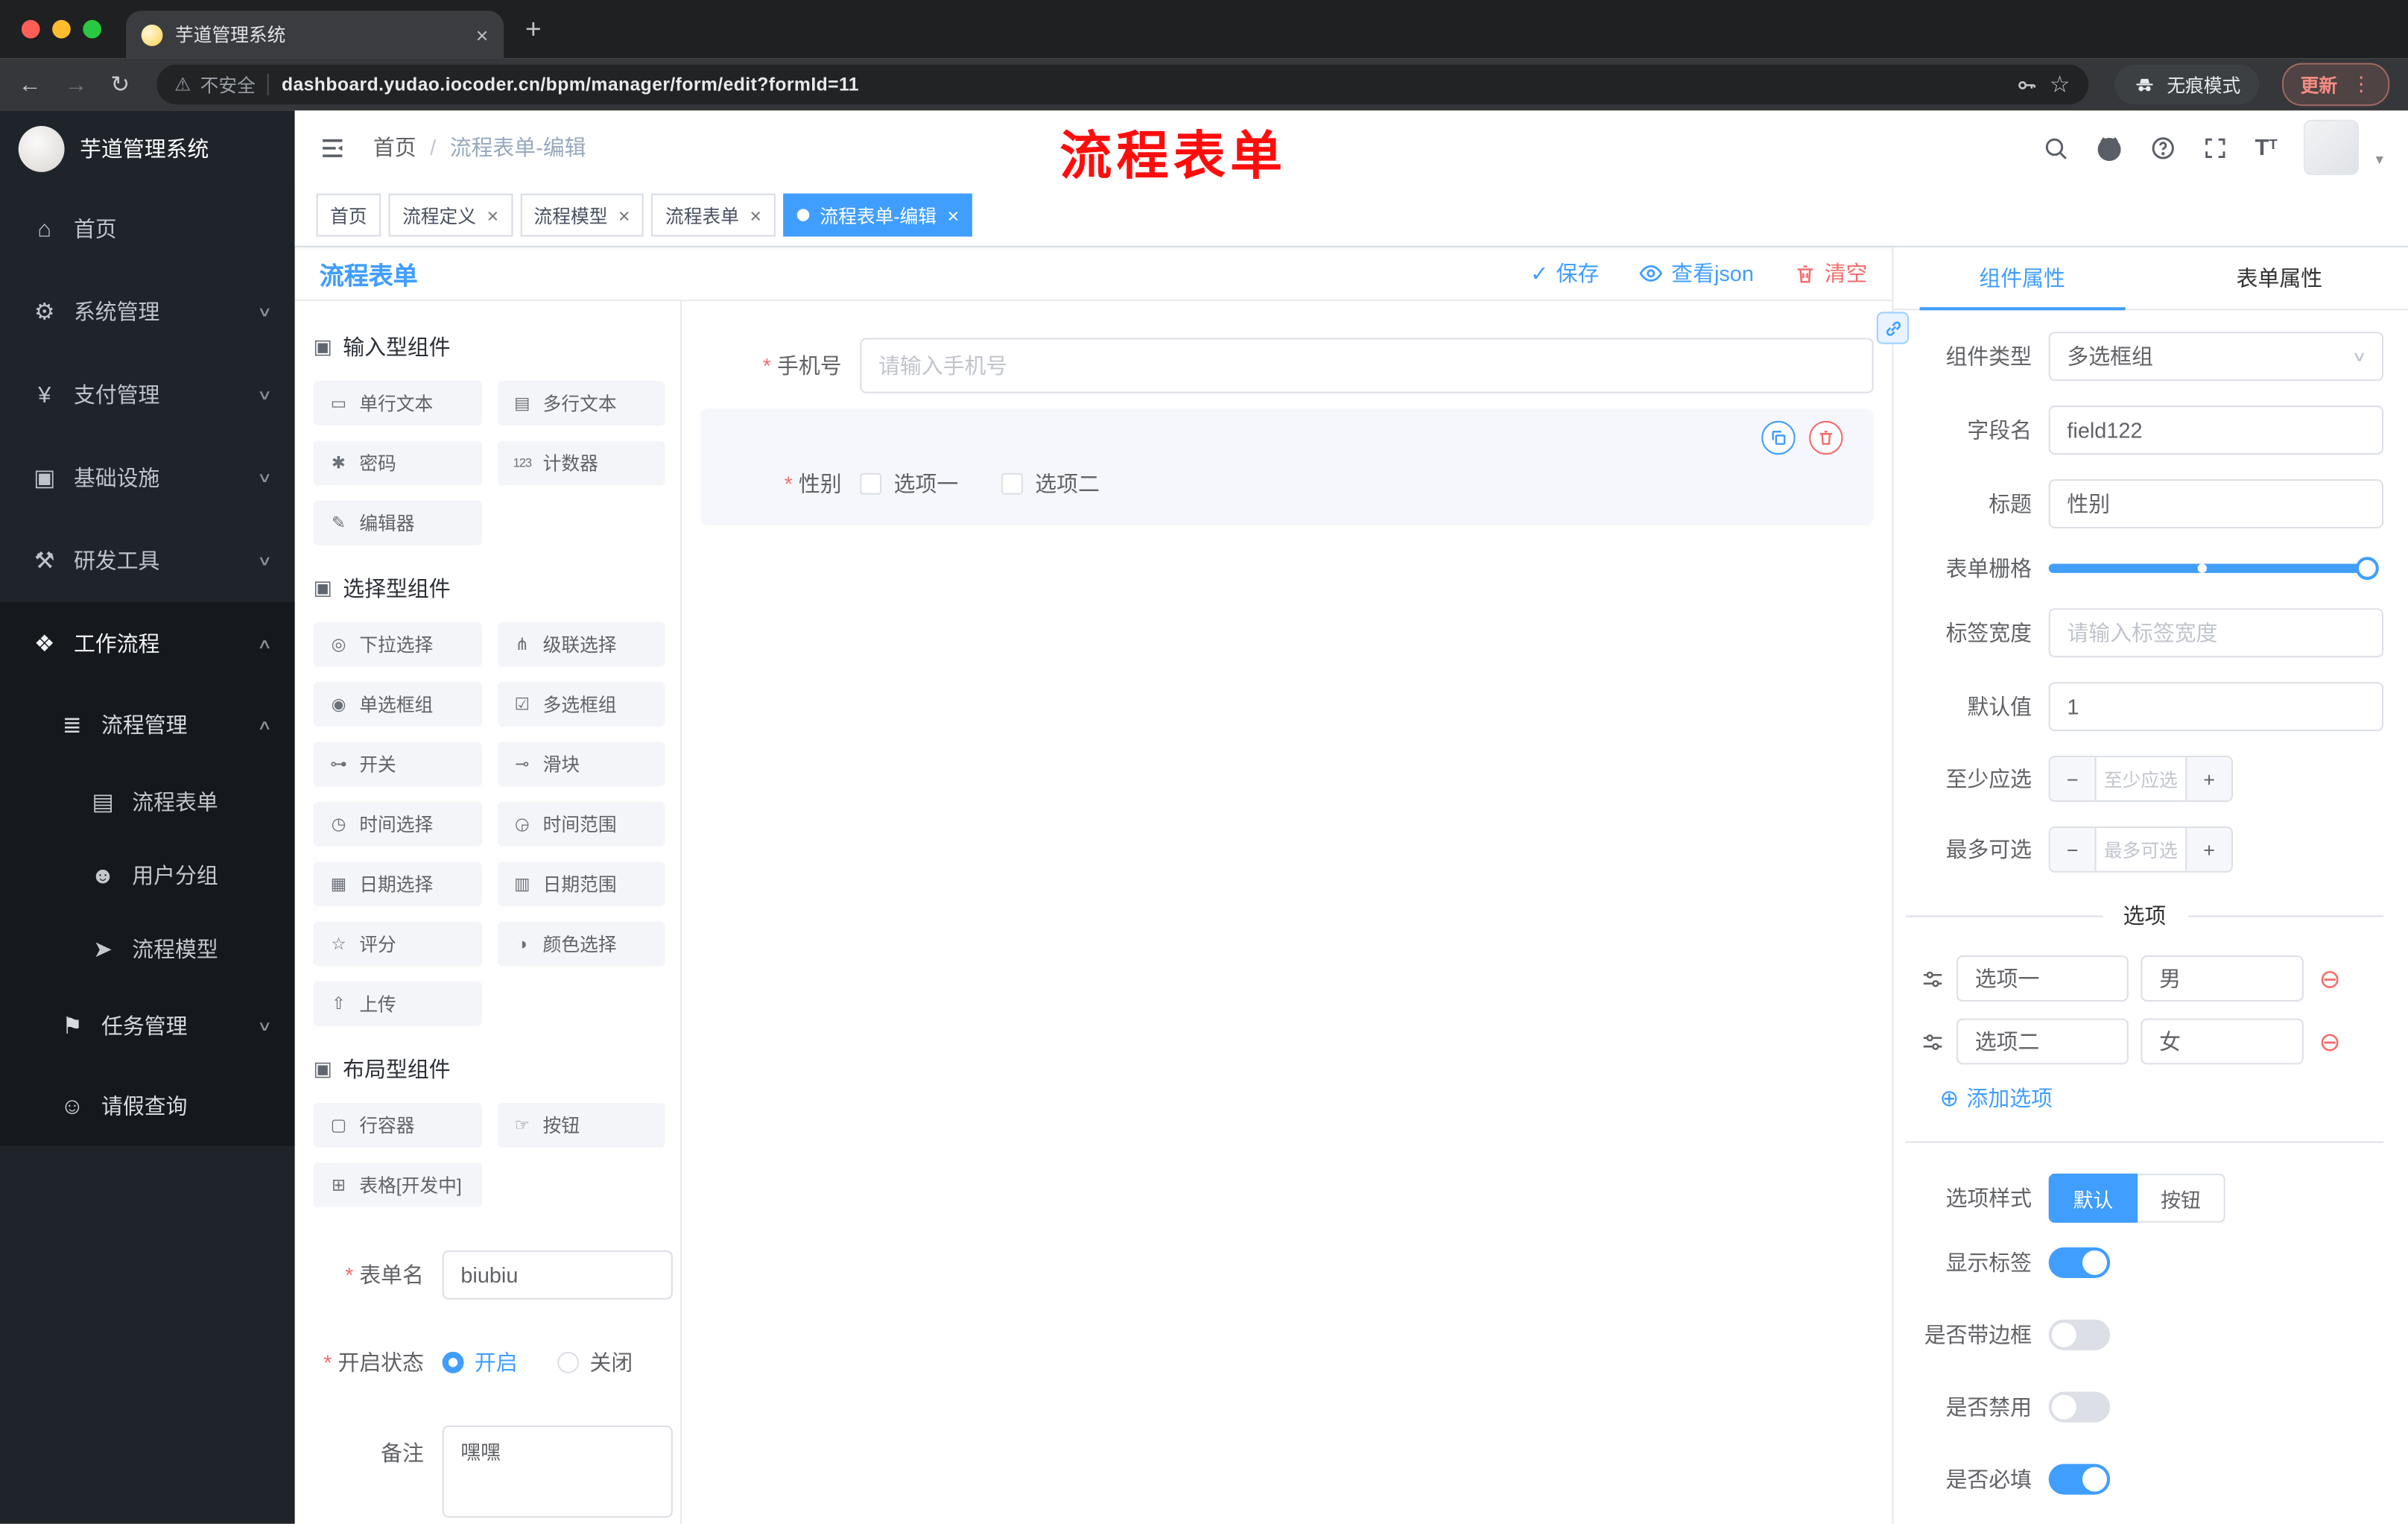 This screenshot has height=1524, width=2408. What do you see at coordinates (713, 215) in the screenshot?
I see `tag-process-form: 流程表单 ×` at bounding box center [713, 215].